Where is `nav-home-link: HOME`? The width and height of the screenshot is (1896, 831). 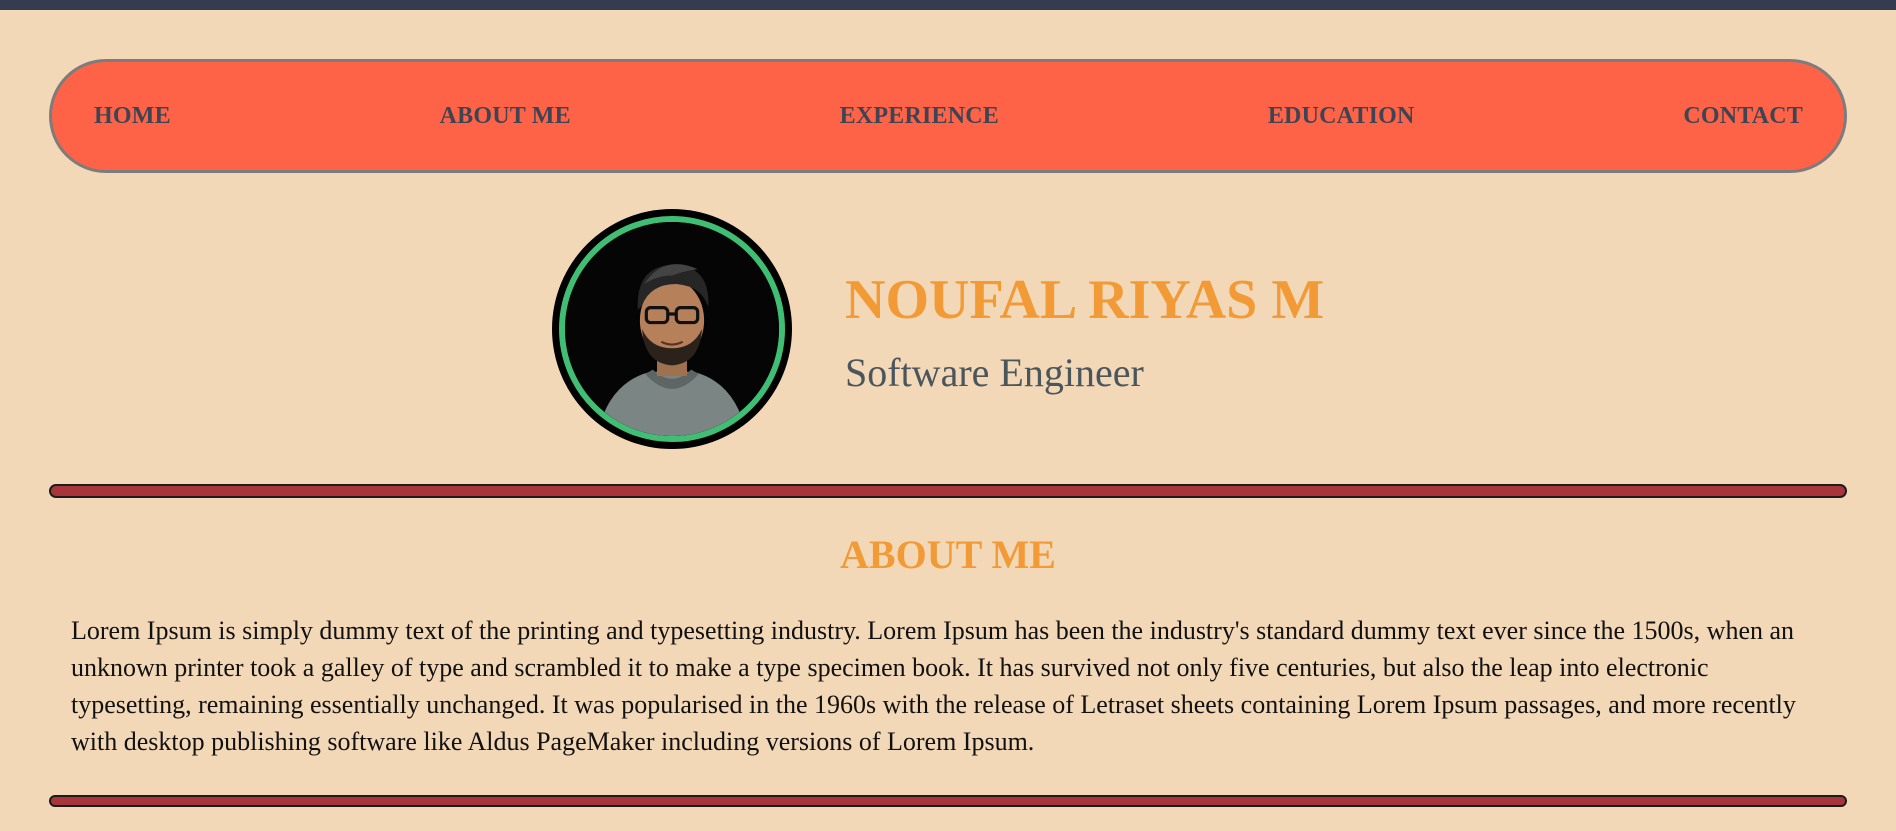
nav-home-link: HOME is located at coordinates (132, 116).